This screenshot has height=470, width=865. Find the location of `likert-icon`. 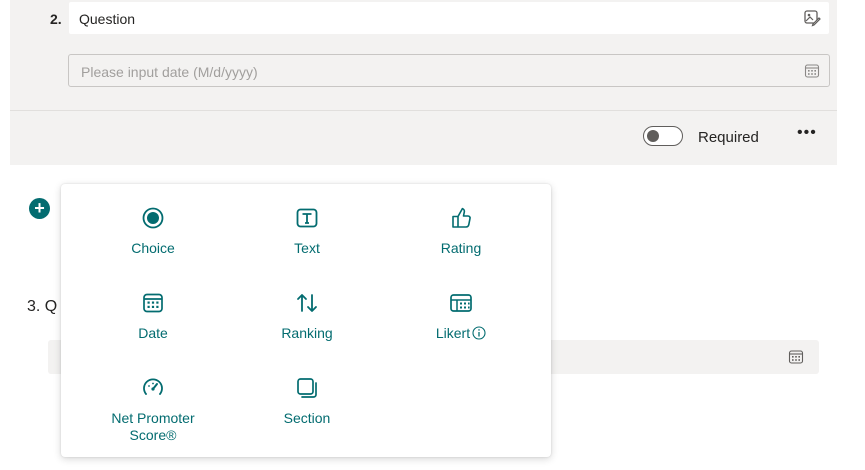

likert-icon is located at coordinates (461, 303).